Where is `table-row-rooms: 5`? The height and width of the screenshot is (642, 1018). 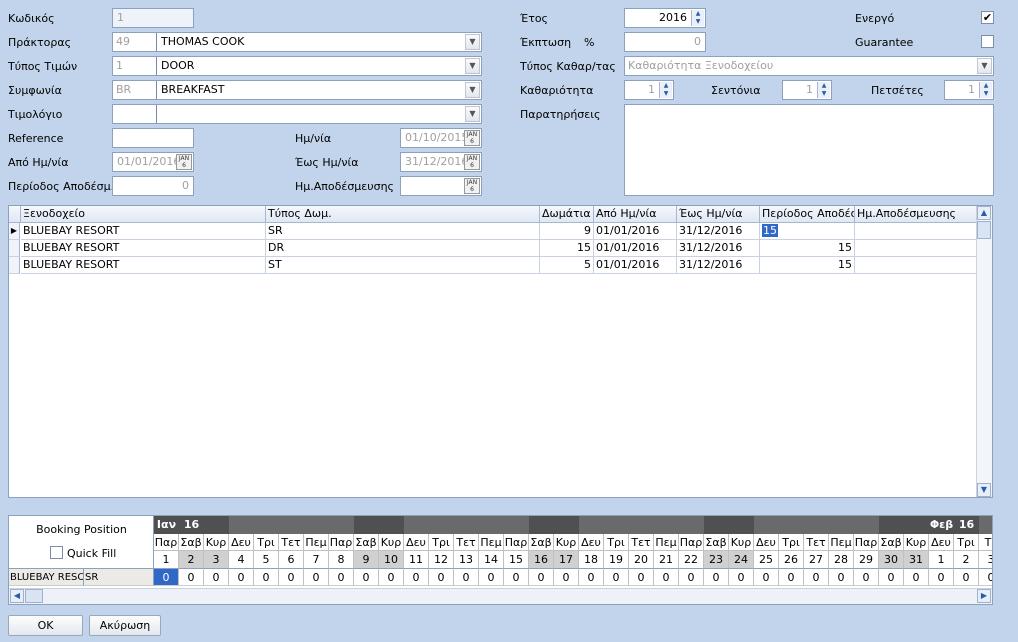 table-row-rooms: 5 is located at coordinates (567, 265).